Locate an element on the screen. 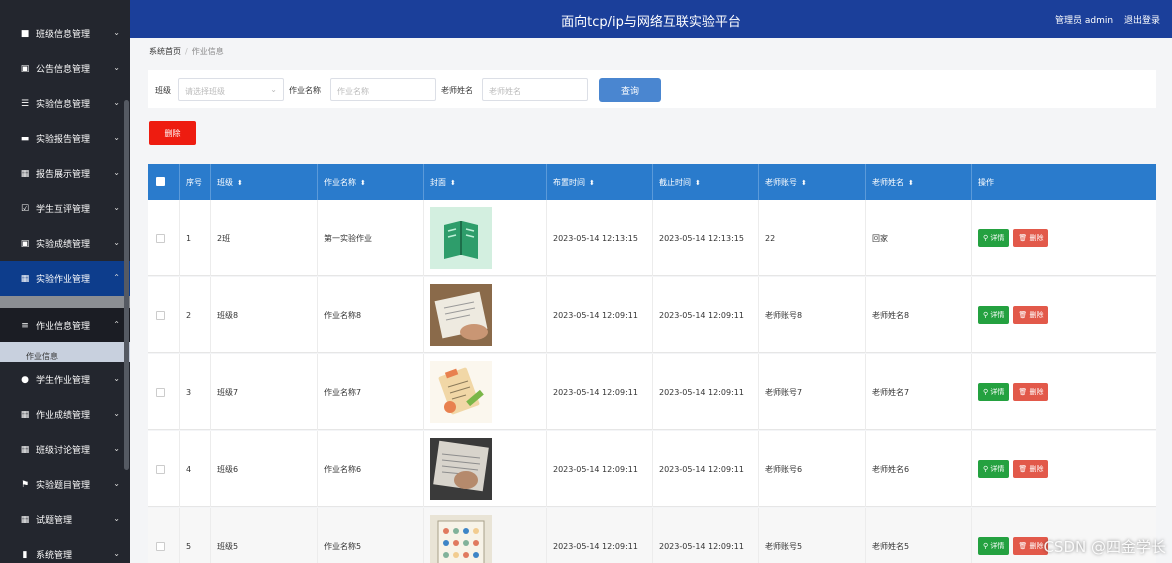 The image size is (1172, 563). cell-publish: 2023-05-14 12:09:11 is located at coordinates (599, 392).